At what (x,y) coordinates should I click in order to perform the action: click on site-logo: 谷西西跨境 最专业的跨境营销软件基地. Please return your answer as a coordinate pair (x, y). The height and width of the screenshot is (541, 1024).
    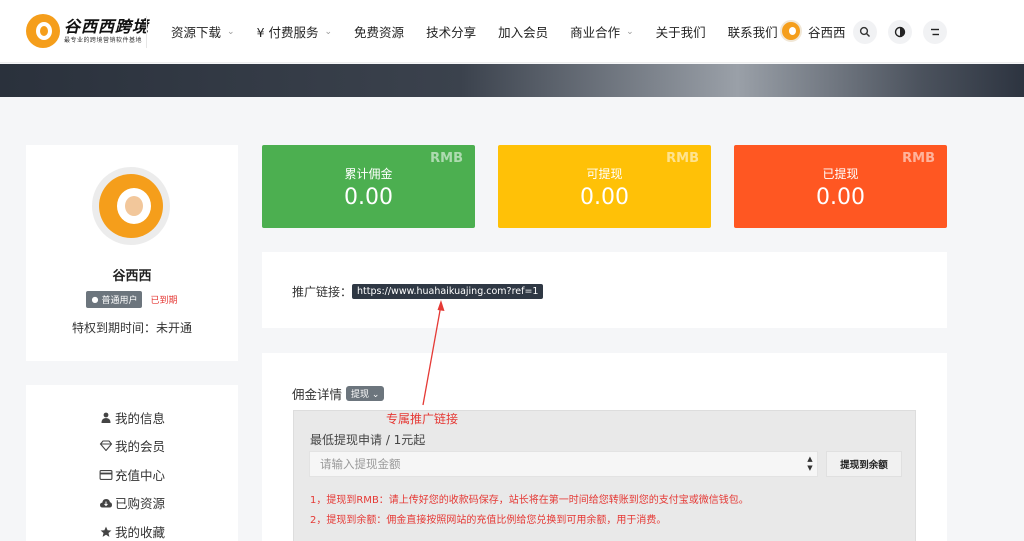
    Looking at the image, I should click on (87, 31).